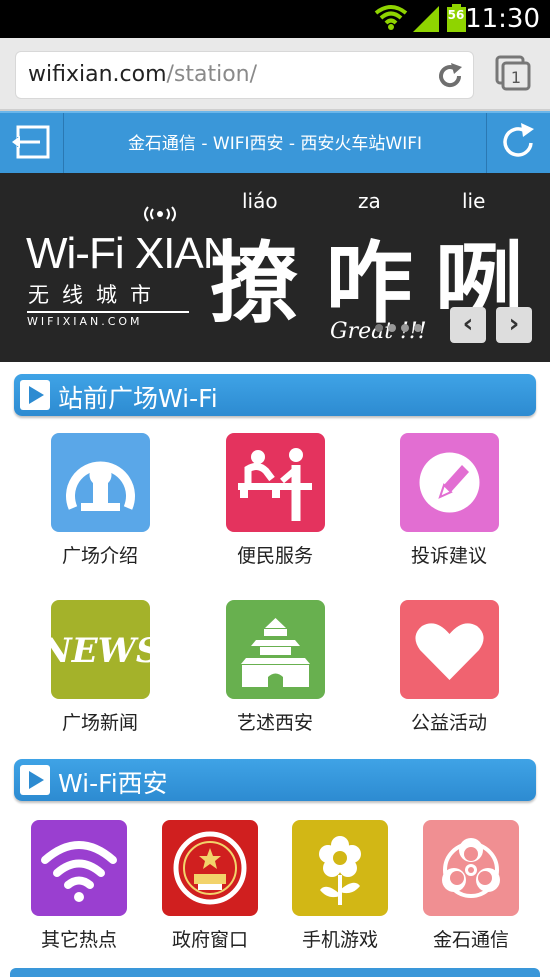  I want to click on pen-edit-icon, so click(449, 482).